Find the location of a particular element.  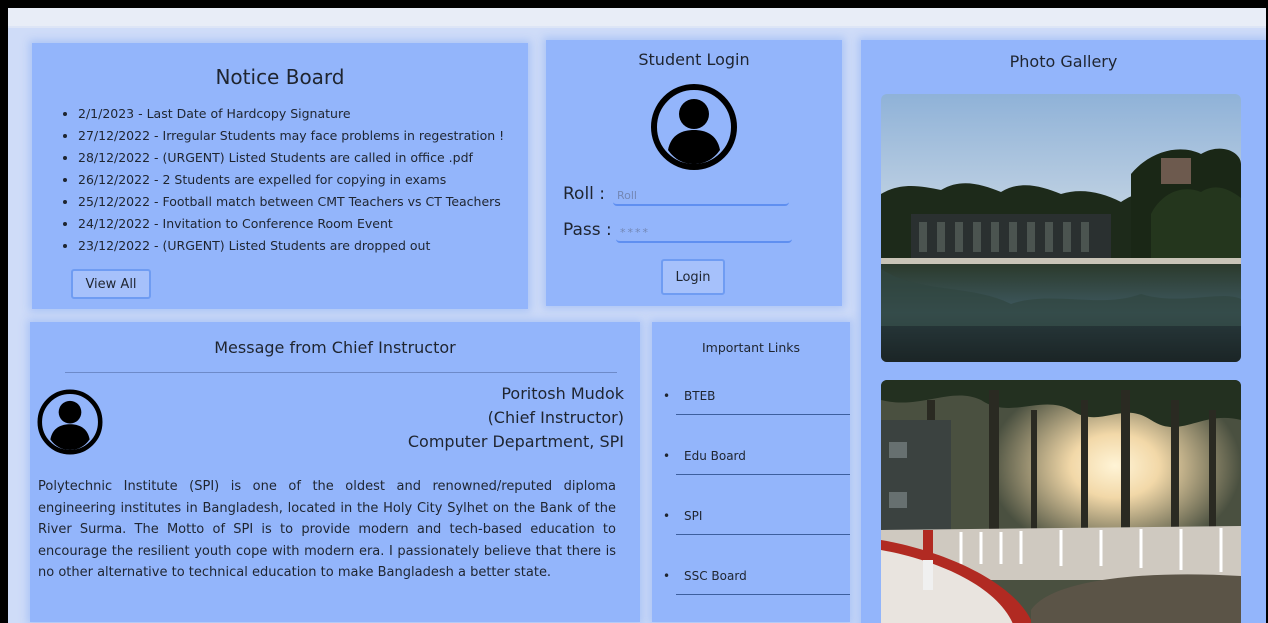

roll-input is located at coordinates (701, 196).